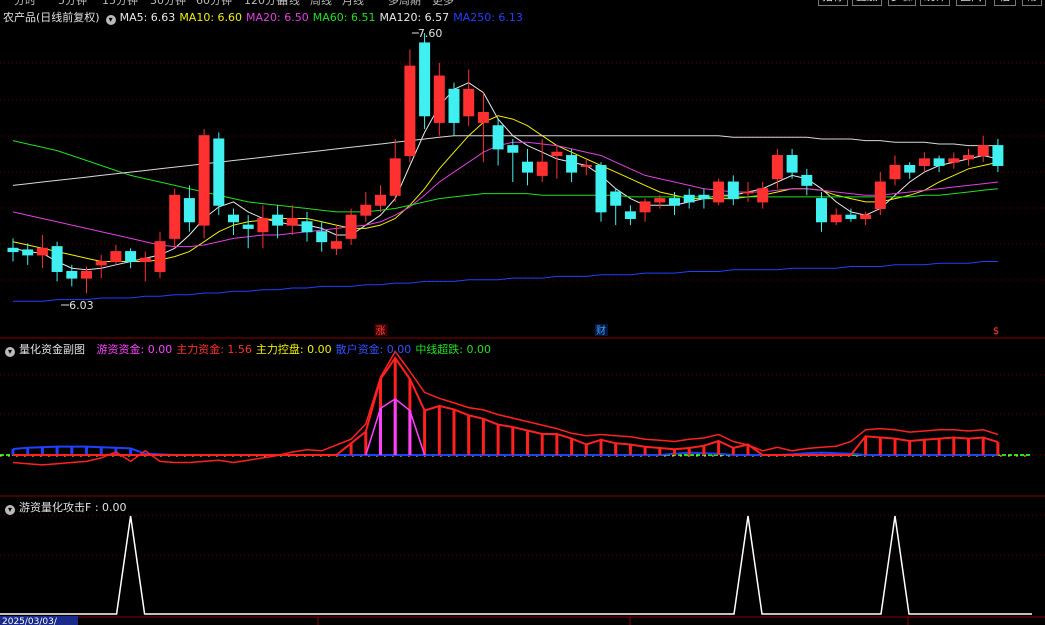  Describe the element at coordinates (293, 349) in the screenshot. I see `sub1-legend-item-2: 主力控盘: 0.00` at that location.